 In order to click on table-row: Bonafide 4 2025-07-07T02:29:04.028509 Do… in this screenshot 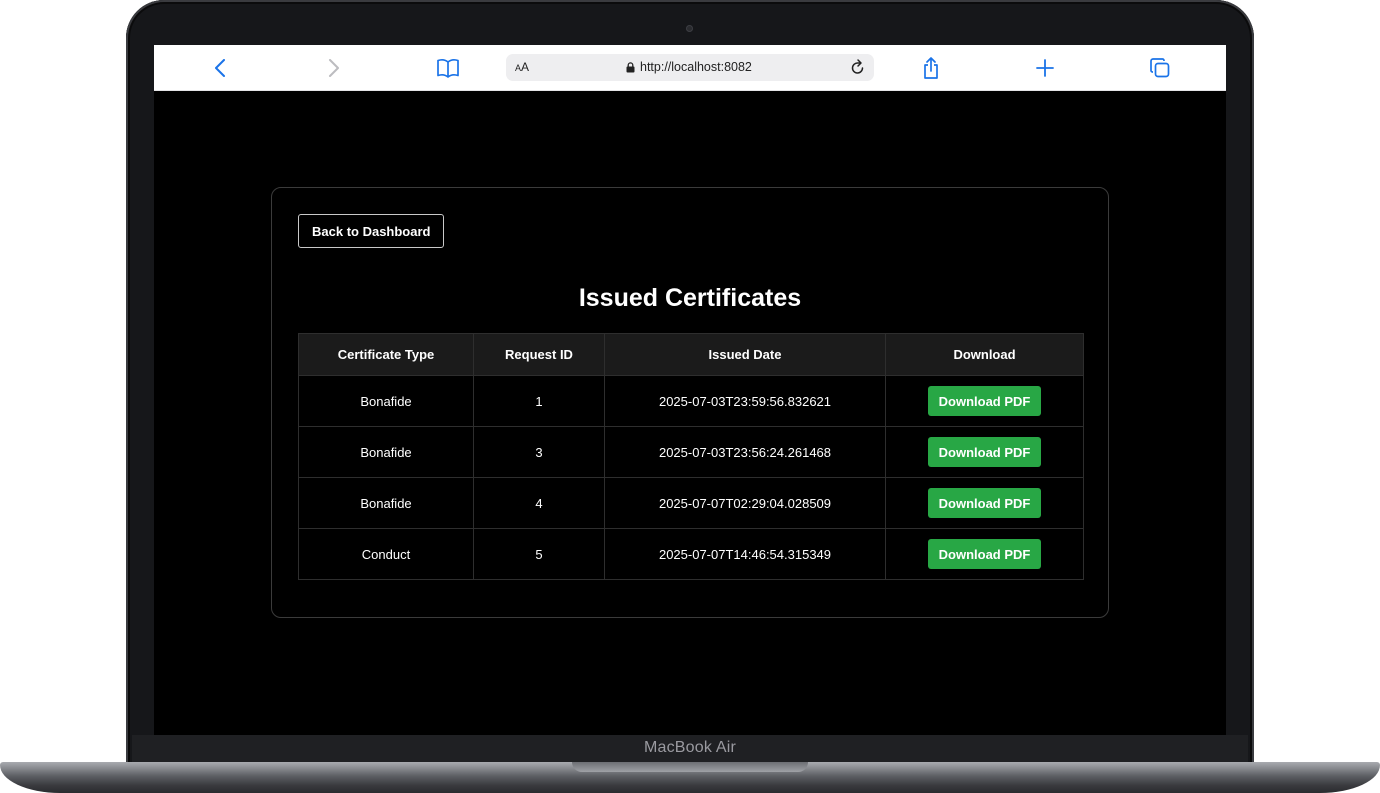, I will do `click(691, 503)`.